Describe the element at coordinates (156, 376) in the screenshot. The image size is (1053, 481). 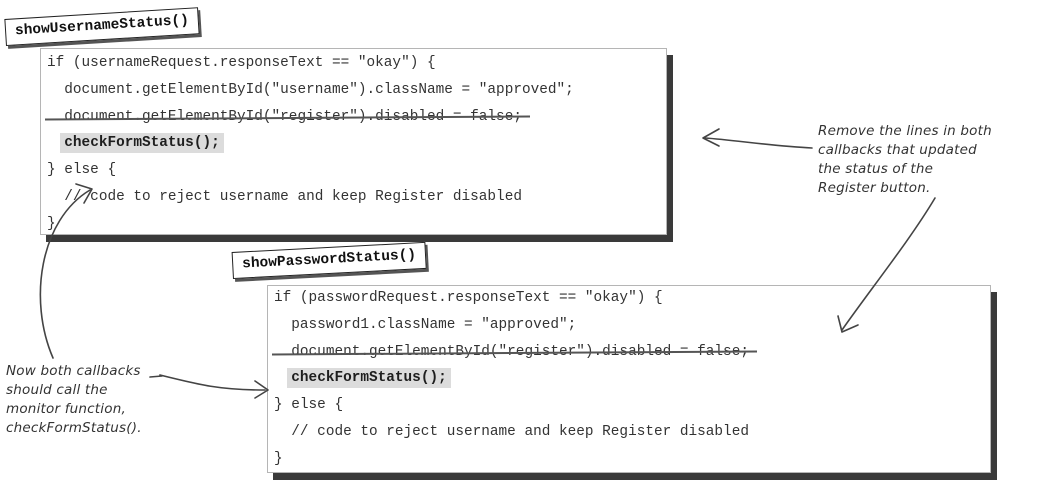
I see `arrow-tail` at that location.